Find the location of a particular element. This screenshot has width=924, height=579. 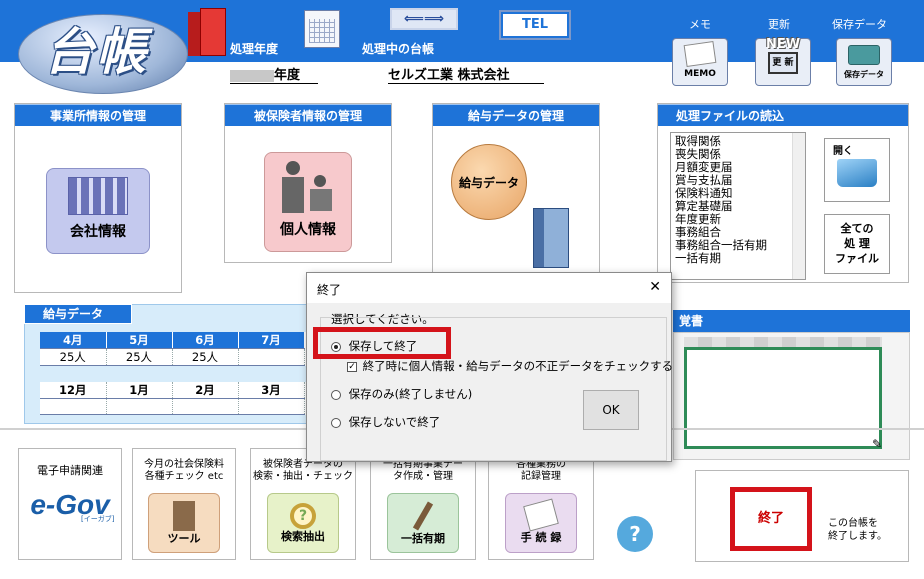

tool-label-2: 各種チェック etc is located at coordinates (184, 476).